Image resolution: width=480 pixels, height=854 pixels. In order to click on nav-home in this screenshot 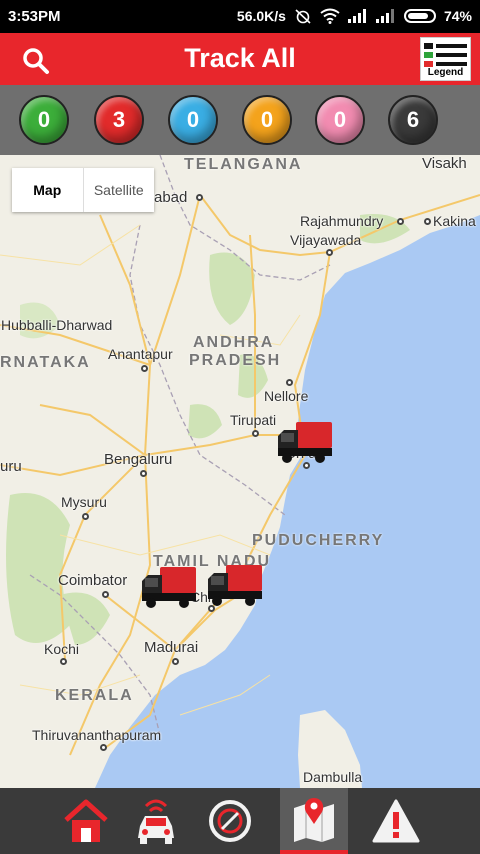, I will do `click(86, 821)`.